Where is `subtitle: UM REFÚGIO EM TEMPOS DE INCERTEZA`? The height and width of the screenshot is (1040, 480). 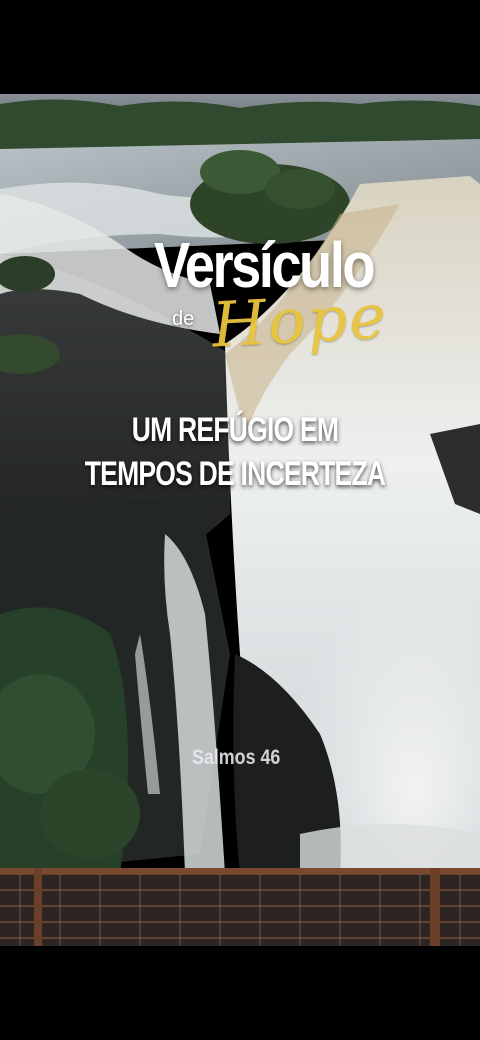 subtitle: UM REFÚGIO EM TEMPOS DE INCERTEZA is located at coordinates (235, 452).